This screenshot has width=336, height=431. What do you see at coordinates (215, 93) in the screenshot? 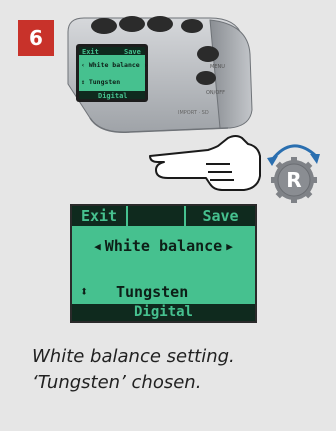
I see `svg-text: ON/OFF` at bounding box center [215, 93].